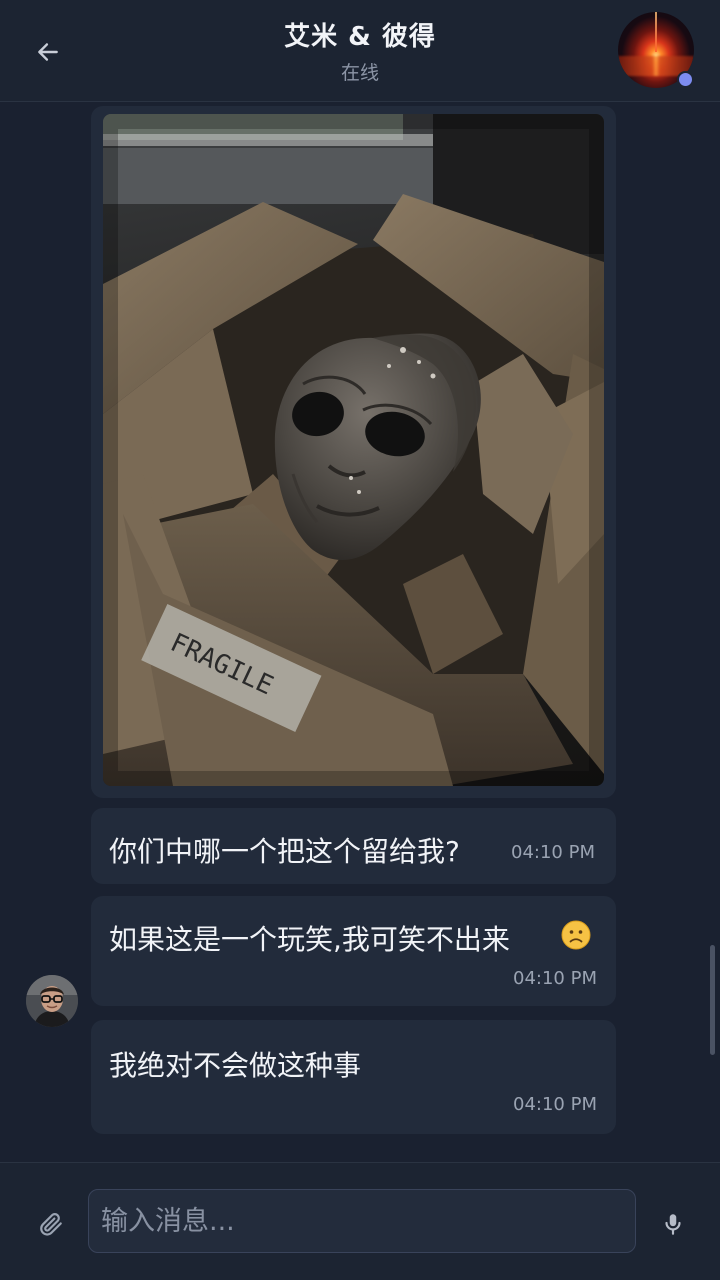  I want to click on chat-status: 在线, so click(359, 73).